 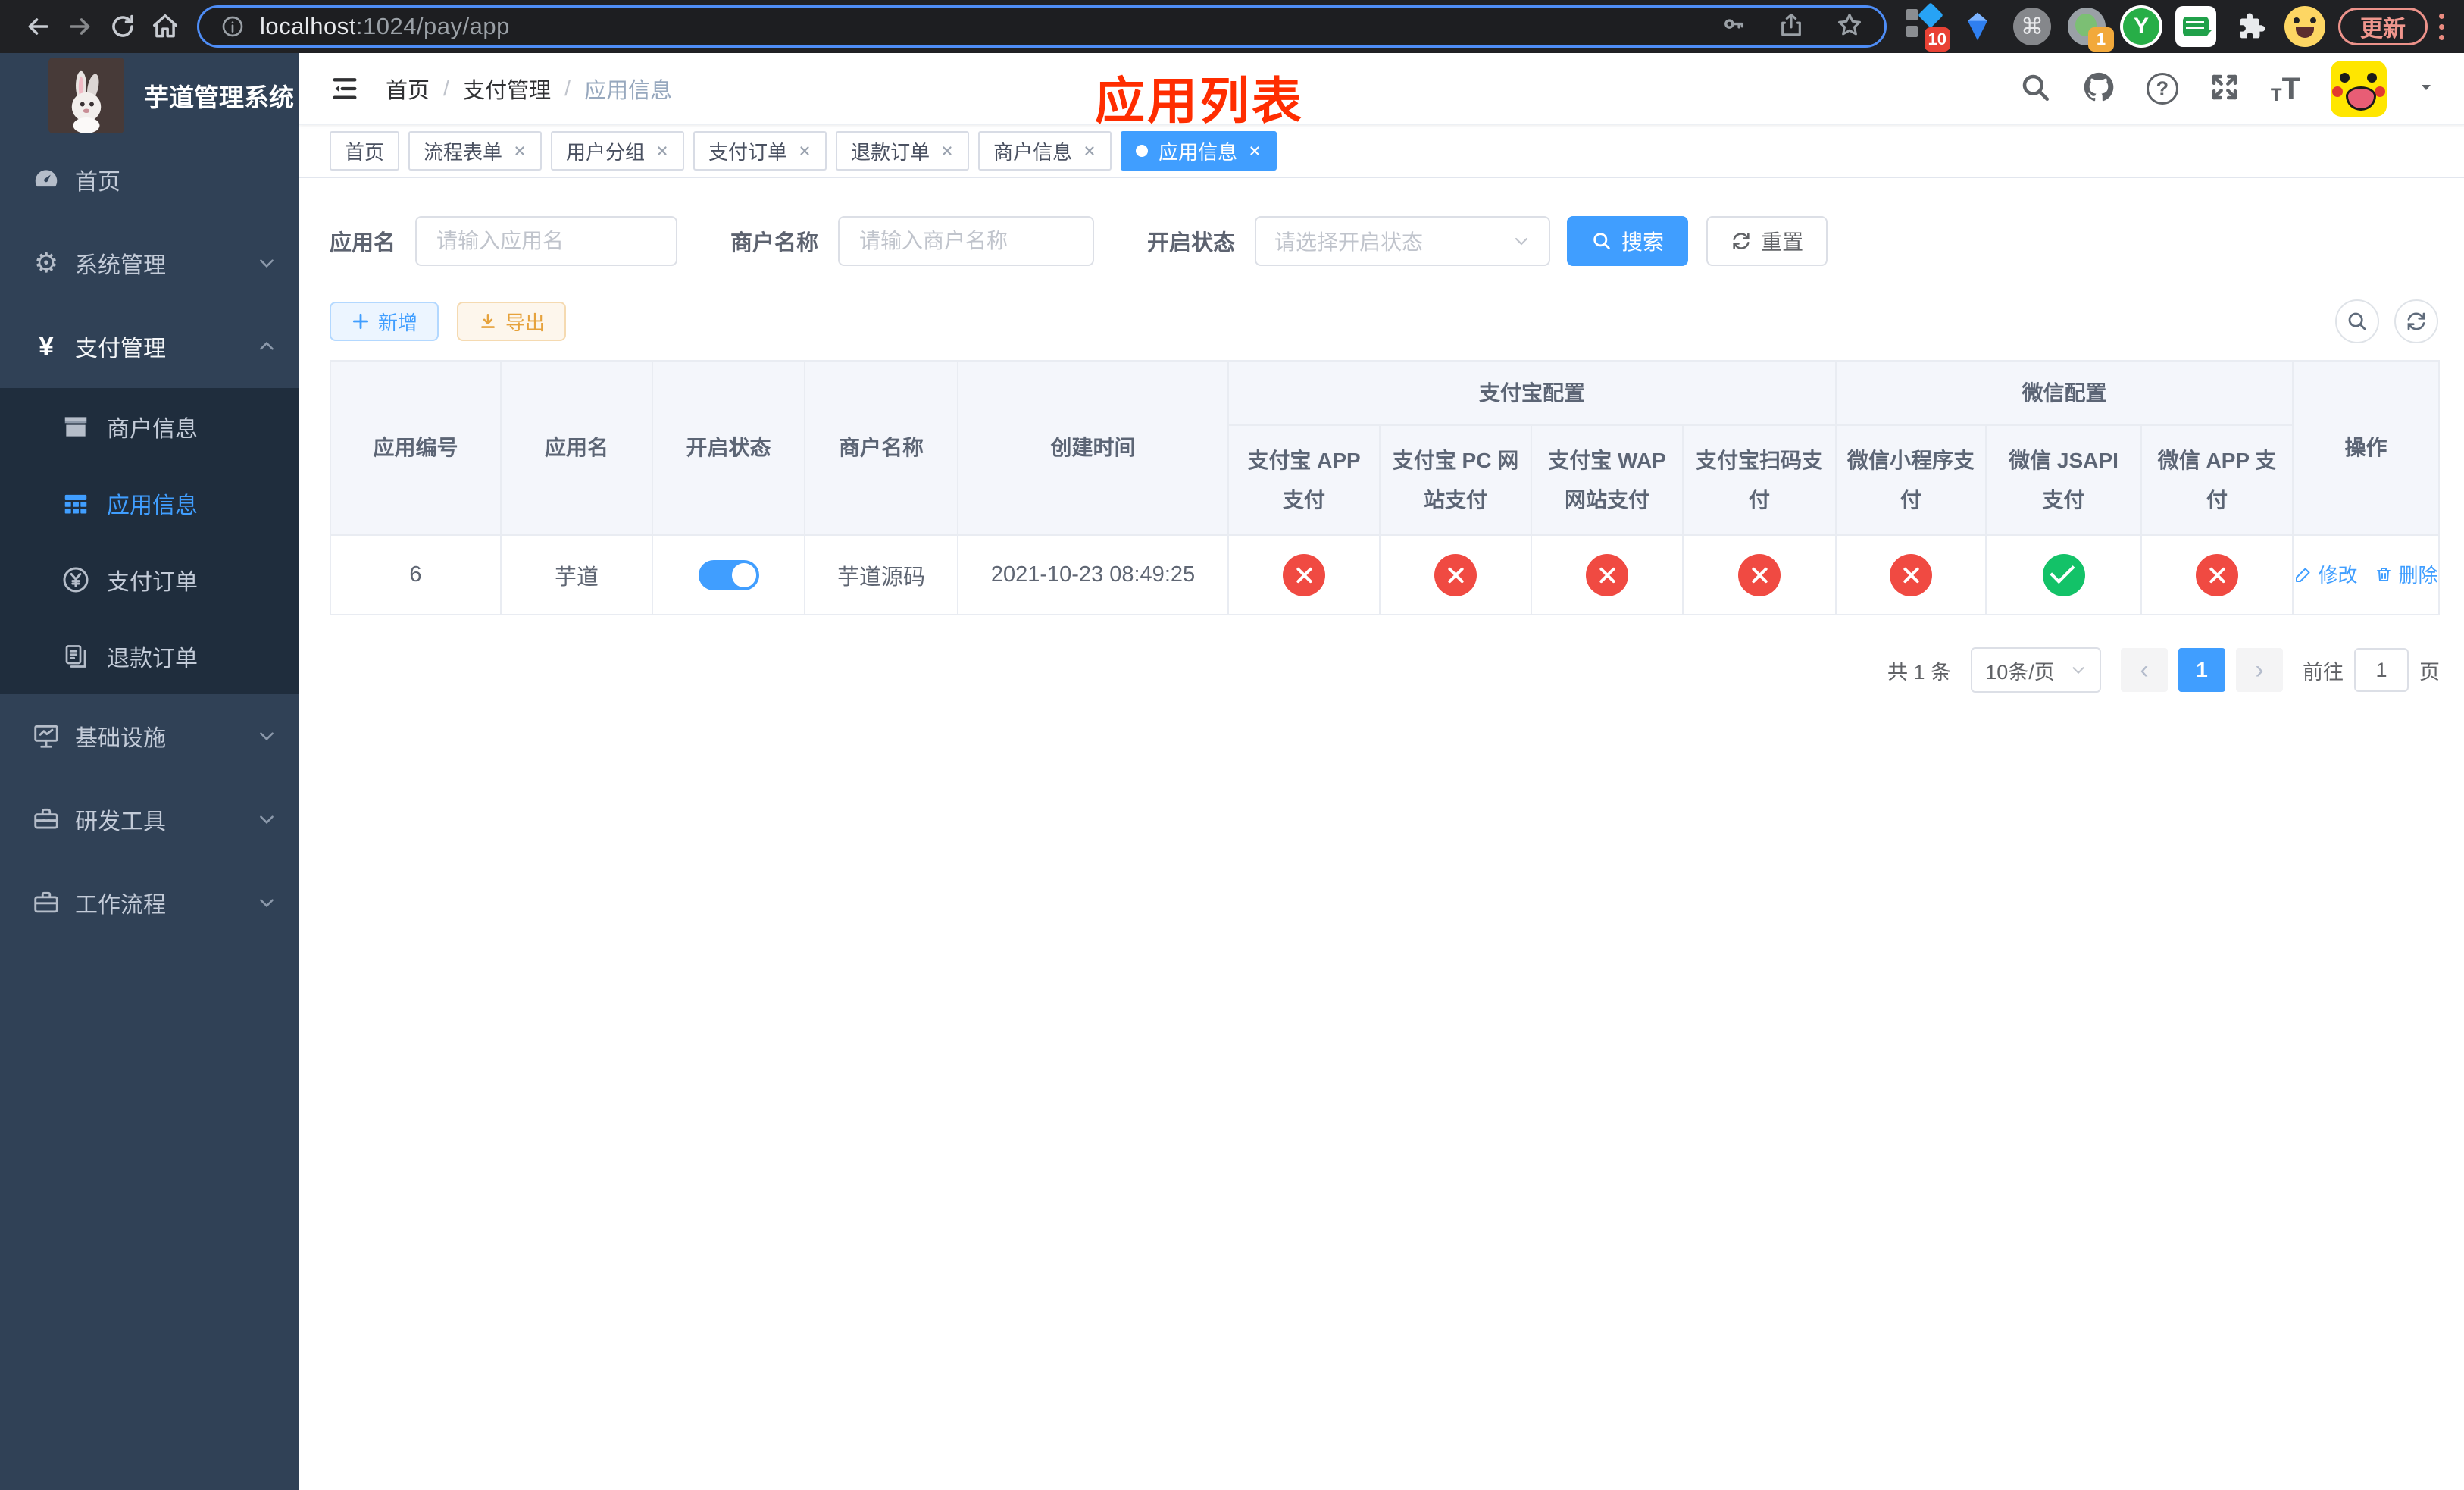 I want to click on bookmark-star-icon, so click(x=1849, y=27).